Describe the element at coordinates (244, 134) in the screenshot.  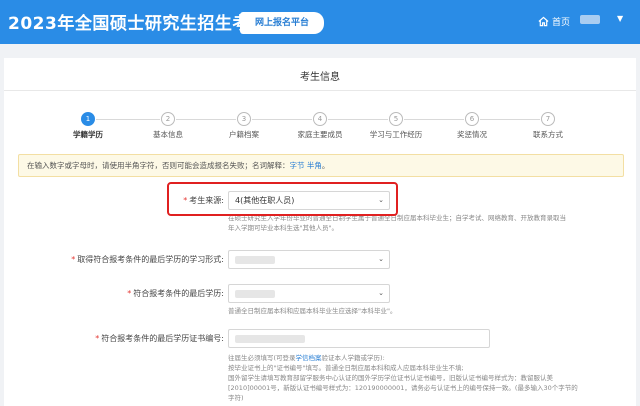
I see `step-label: 户籍档案` at that location.